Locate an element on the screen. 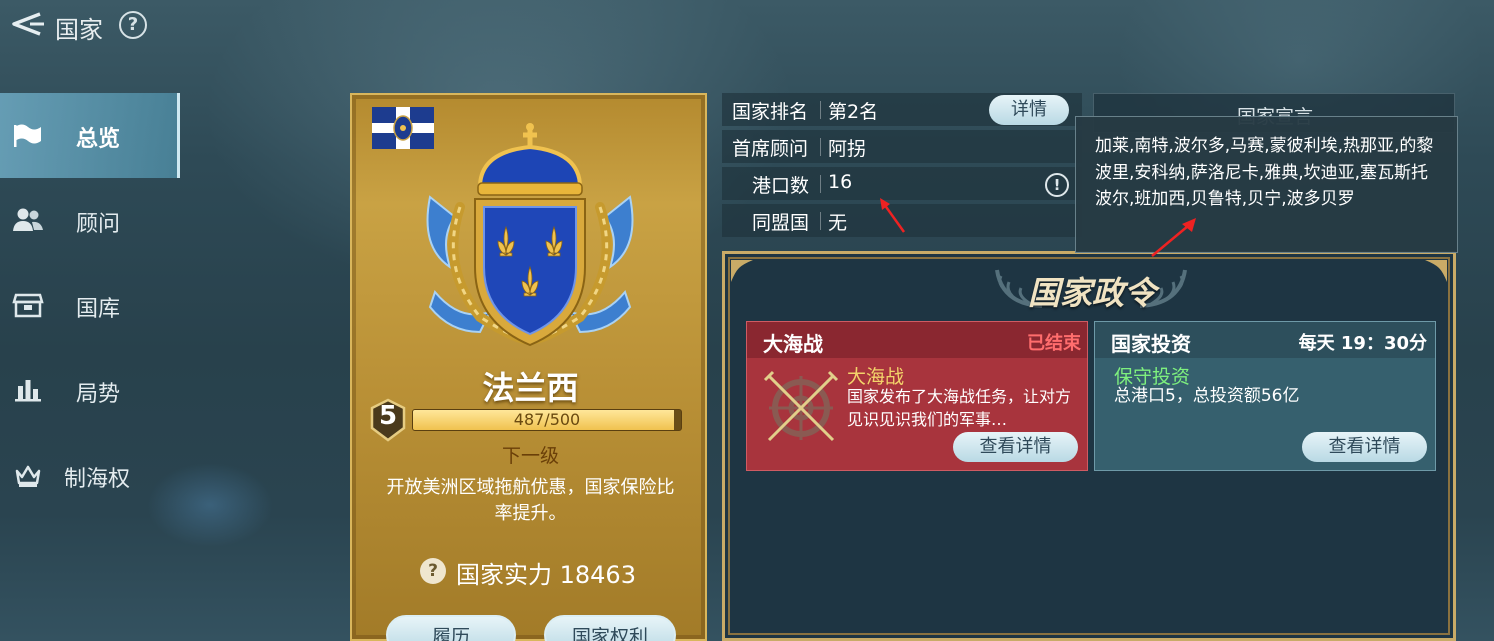 Image resolution: width=1494 pixels, height=641 pixels. advisor-label: 首席顾问 is located at coordinates (770, 149).